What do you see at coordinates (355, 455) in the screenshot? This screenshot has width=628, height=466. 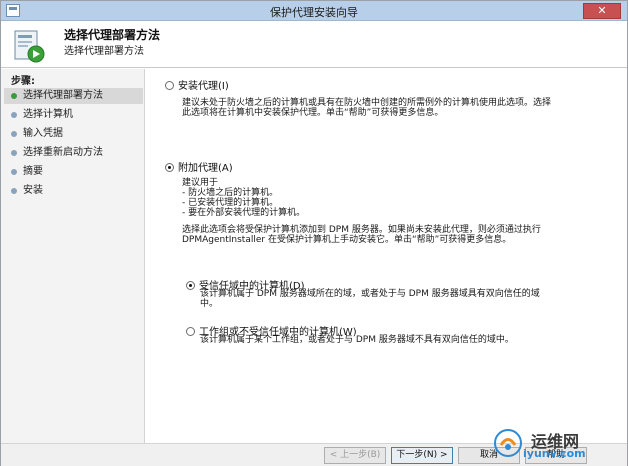 I see `back-button: < 上一步(B)` at bounding box center [355, 455].